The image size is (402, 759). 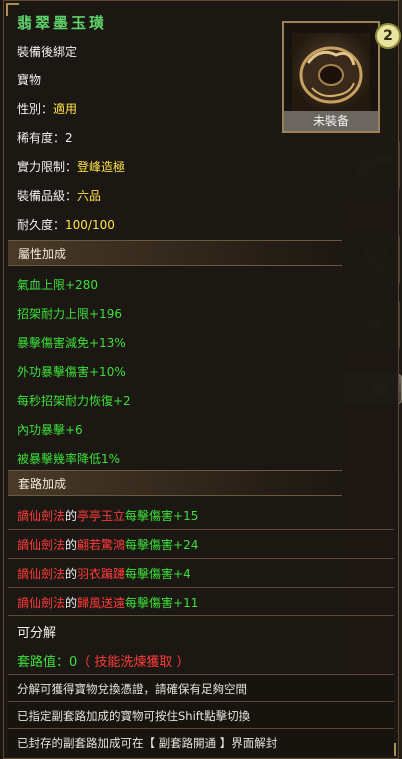 I want to click on item-icon-frame: 未裝备, so click(x=331, y=77).